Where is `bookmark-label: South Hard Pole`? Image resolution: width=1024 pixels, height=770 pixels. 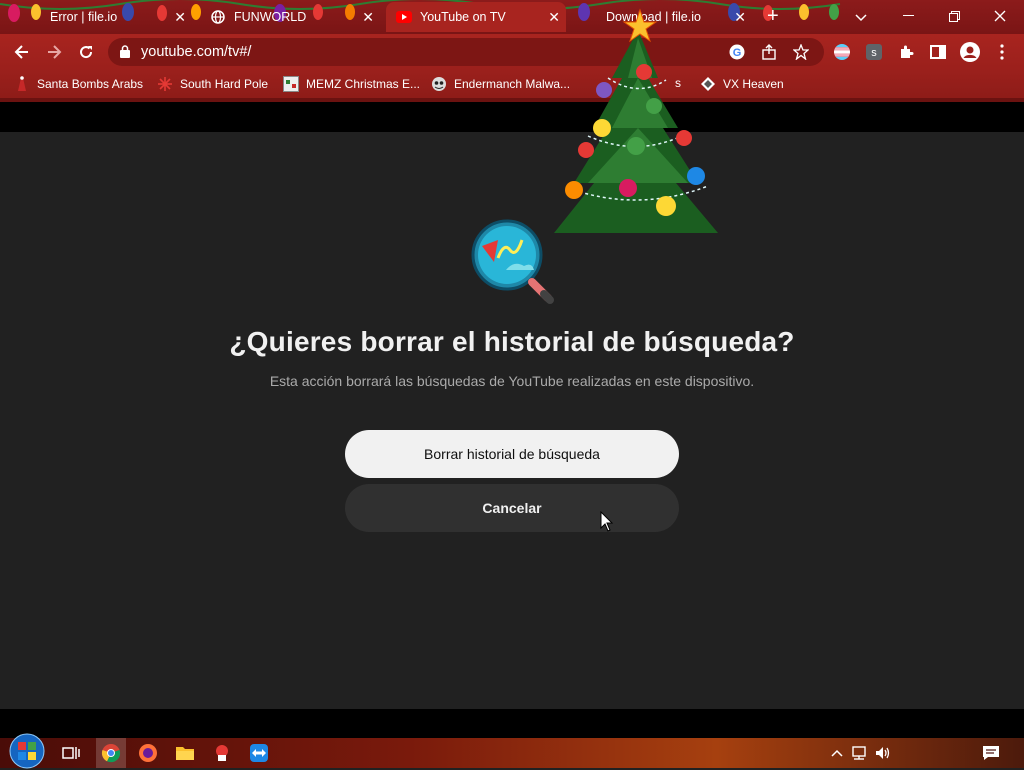 bookmark-label: South Hard Pole is located at coordinates (224, 84).